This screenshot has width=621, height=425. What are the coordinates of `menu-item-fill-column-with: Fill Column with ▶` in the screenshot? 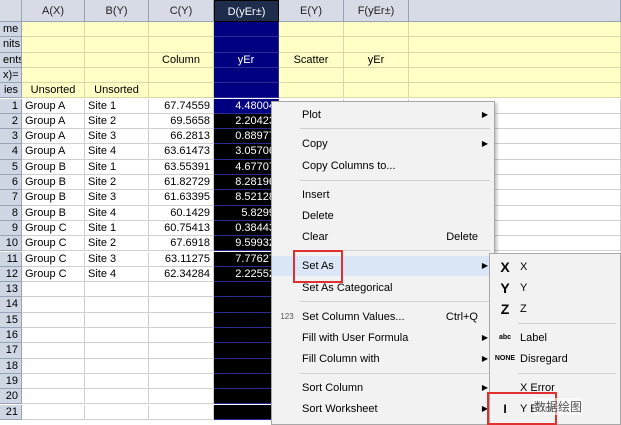 It's located at (383, 359).